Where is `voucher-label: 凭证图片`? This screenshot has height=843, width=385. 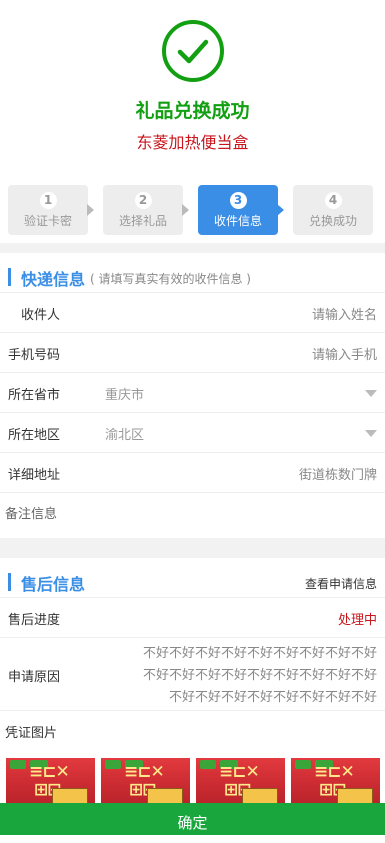
voucher-label: 凭证图片 is located at coordinates (31, 733).